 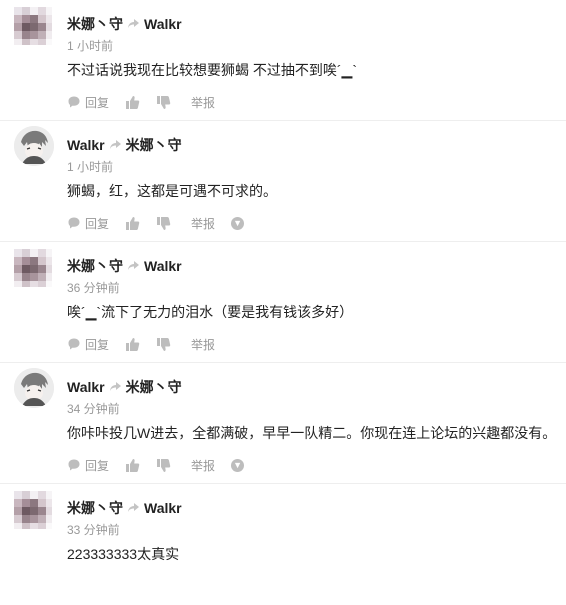 What do you see at coordinates (93, 409) in the screenshot?
I see `comment-time: 34 分钟前` at bounding box center [93, 409].